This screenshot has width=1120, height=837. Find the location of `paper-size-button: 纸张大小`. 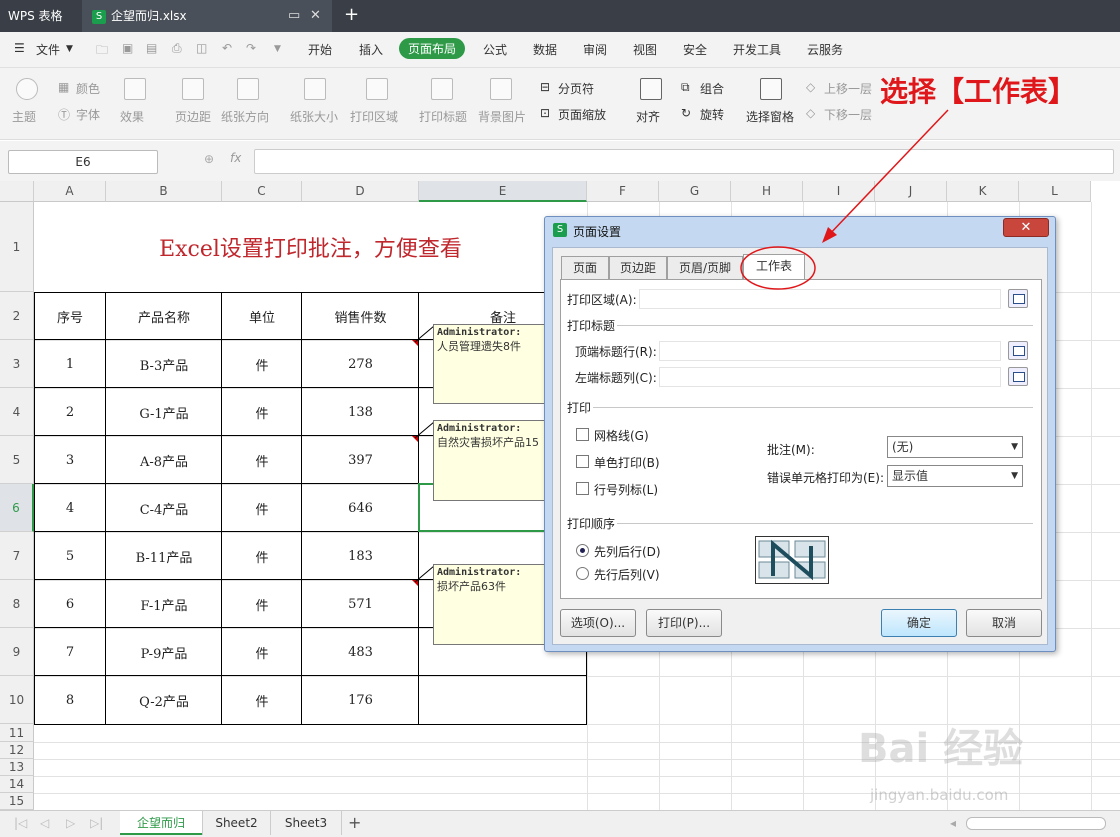

paper-size-button: 纸张大小 is located at coordinates (314, 116).